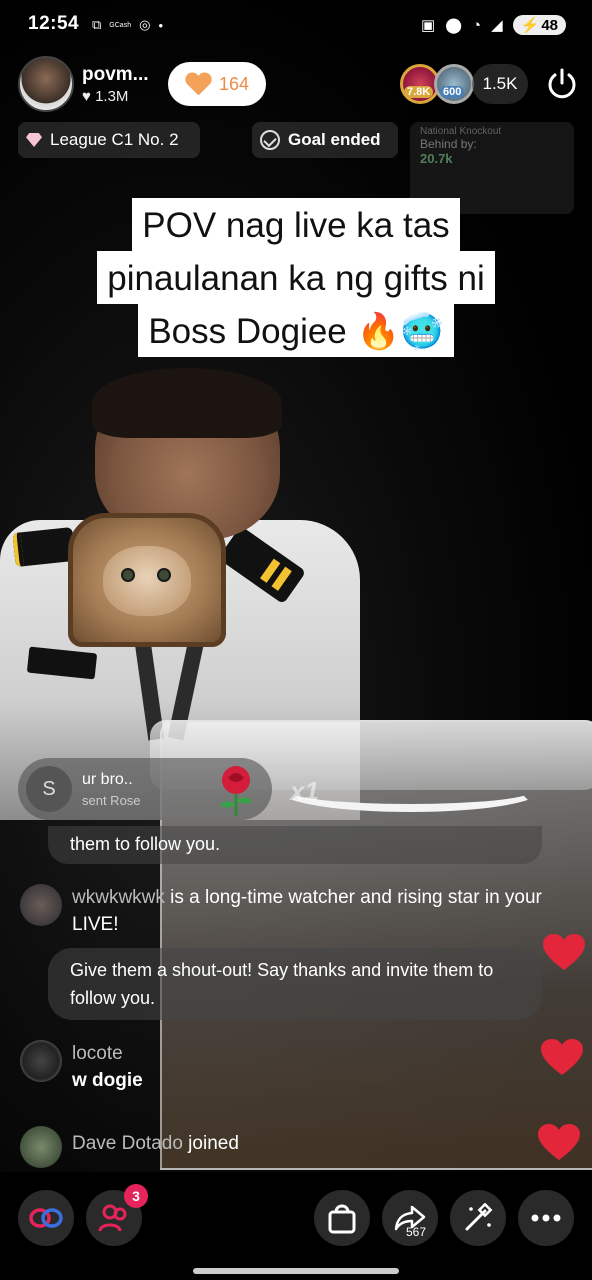  I want to click on cat-face, so click(147, 581).